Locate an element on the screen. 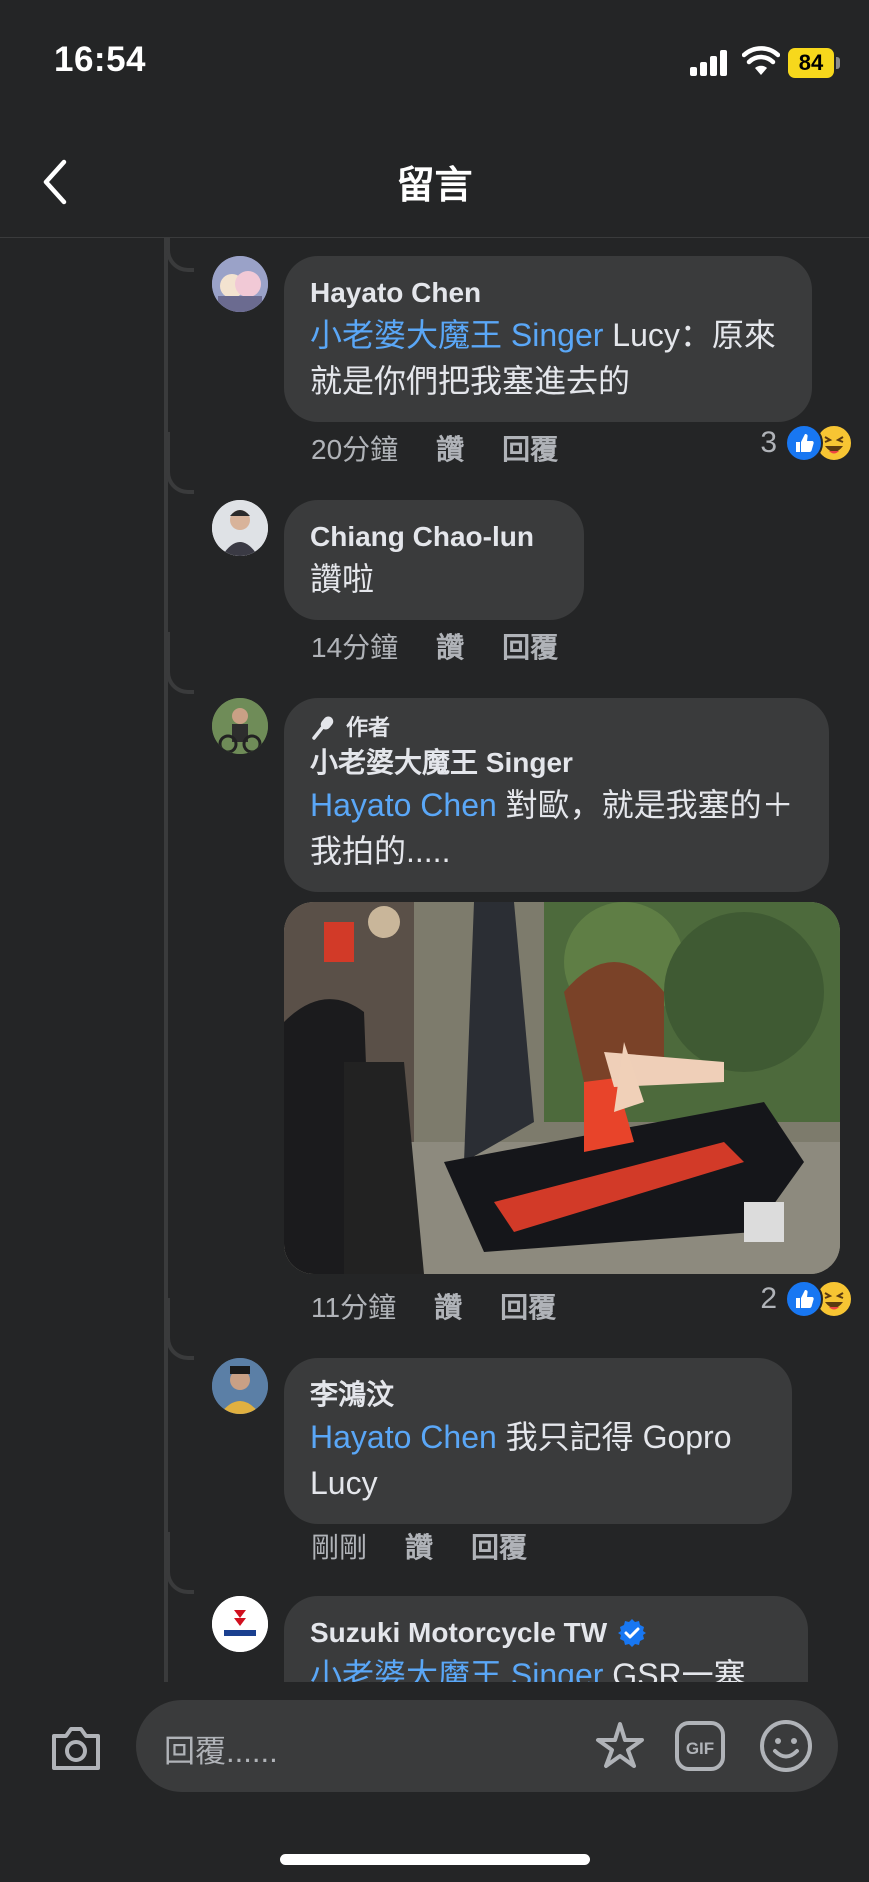 The width and height of the screenshot is (869, 1882). commenter-name: 小老婆大魔王 Singer is located at coordinates (556, 763).